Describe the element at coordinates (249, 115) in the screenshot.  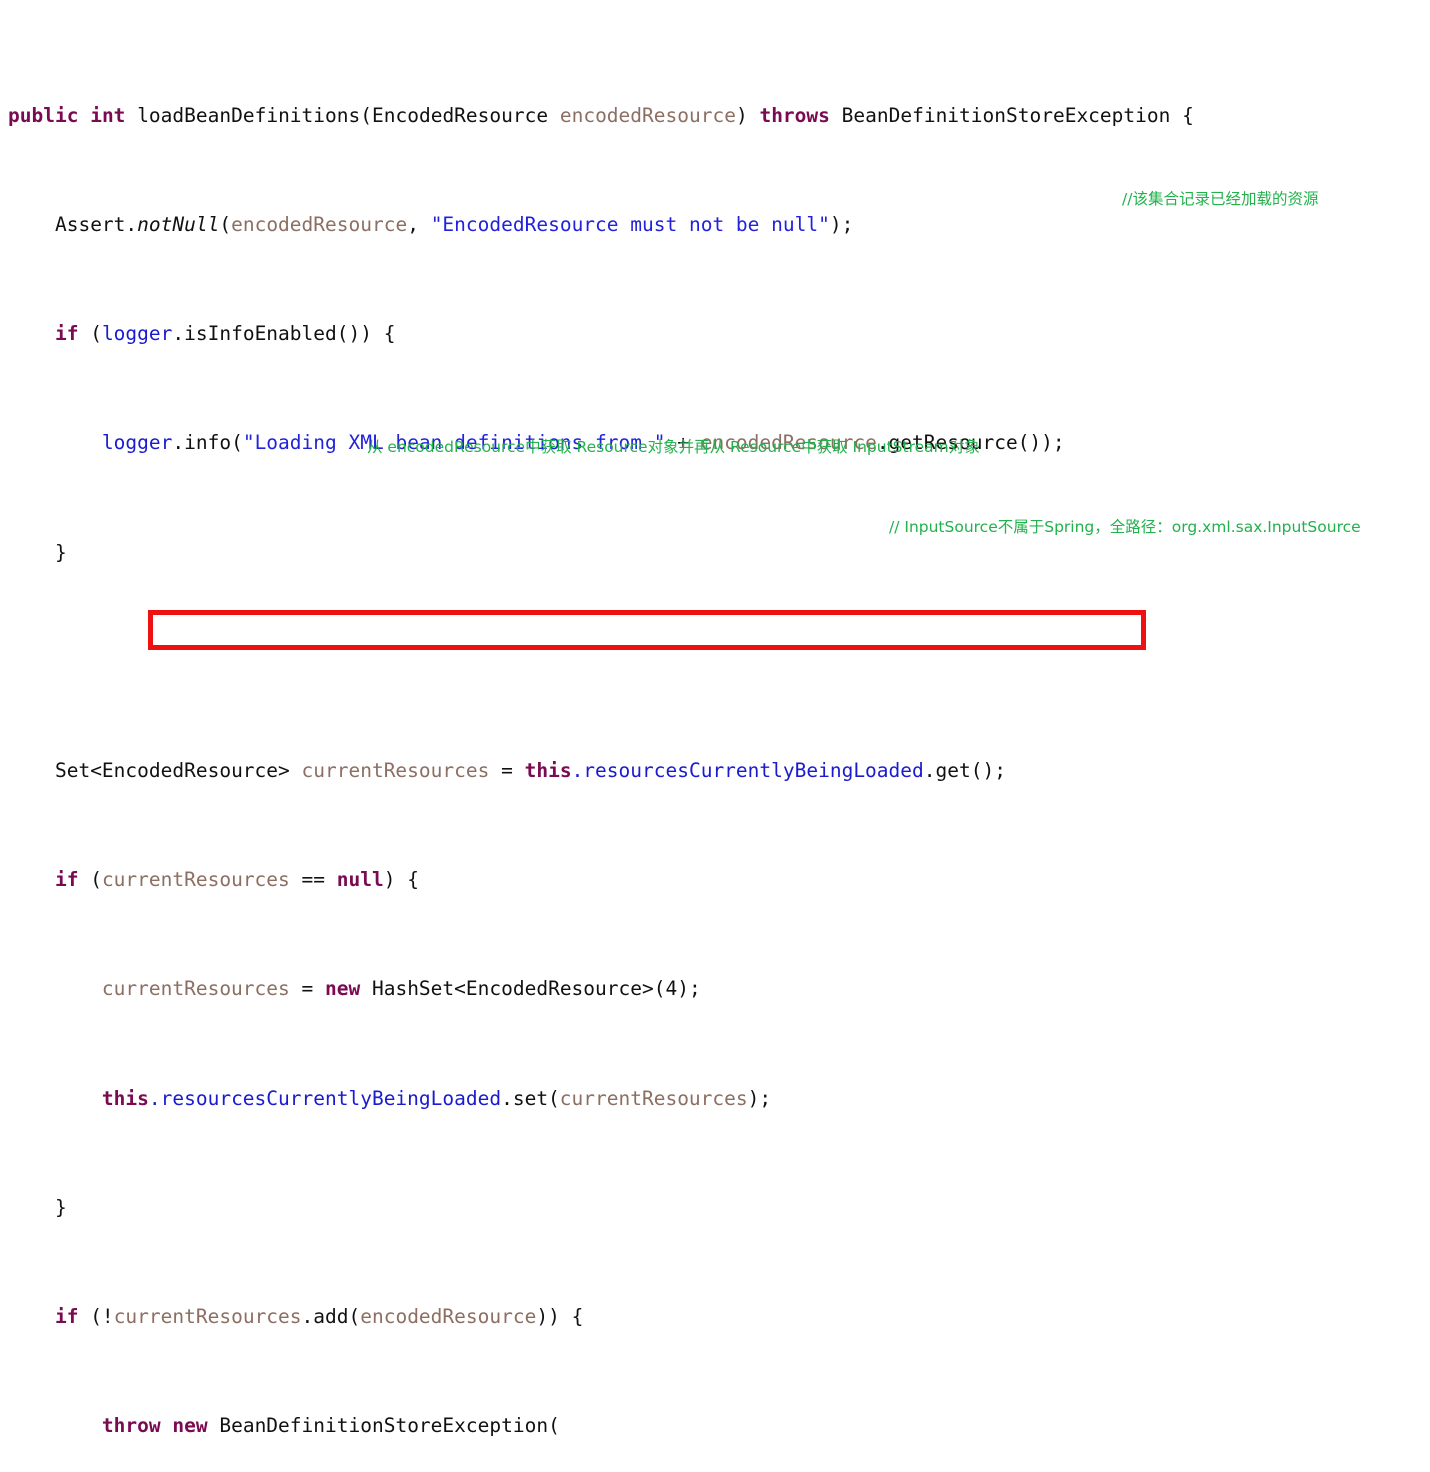
I see `method-name-loadBeanDefinitions: loadBeanDefinitions` at that location.